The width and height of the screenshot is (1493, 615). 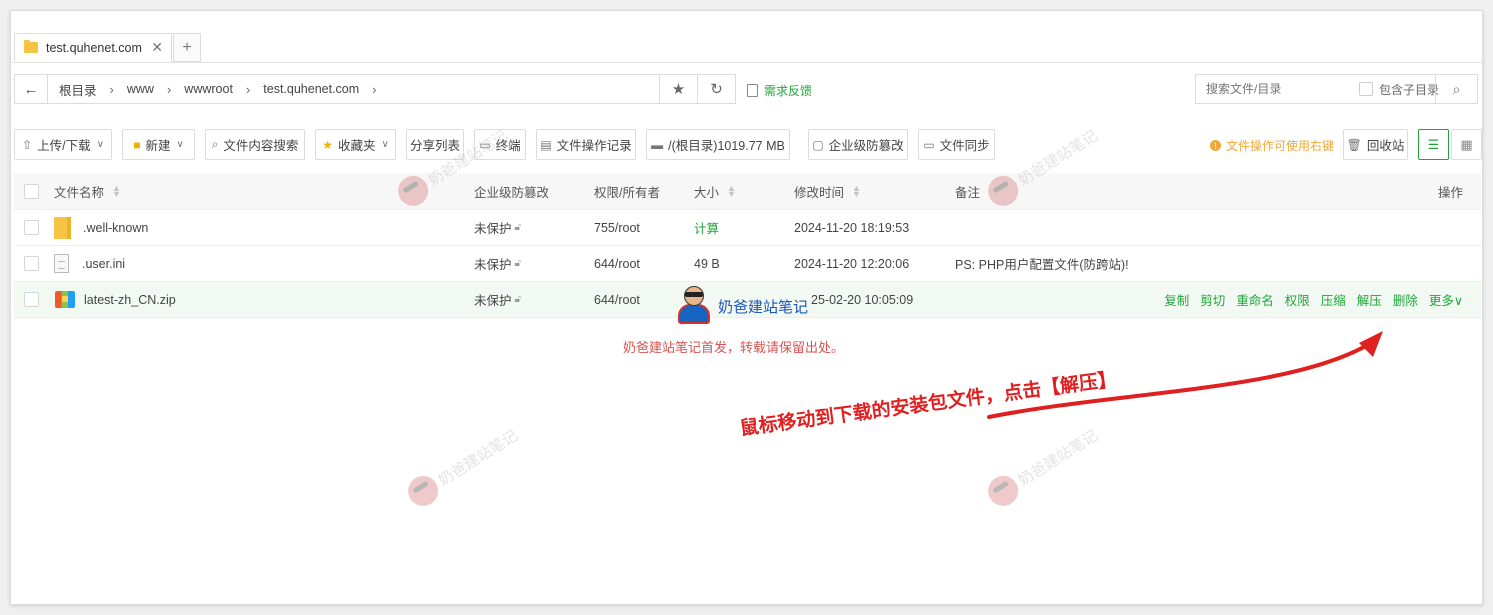 I want to click on file-name-cell: .user.ini, so click(x=89, y=263).